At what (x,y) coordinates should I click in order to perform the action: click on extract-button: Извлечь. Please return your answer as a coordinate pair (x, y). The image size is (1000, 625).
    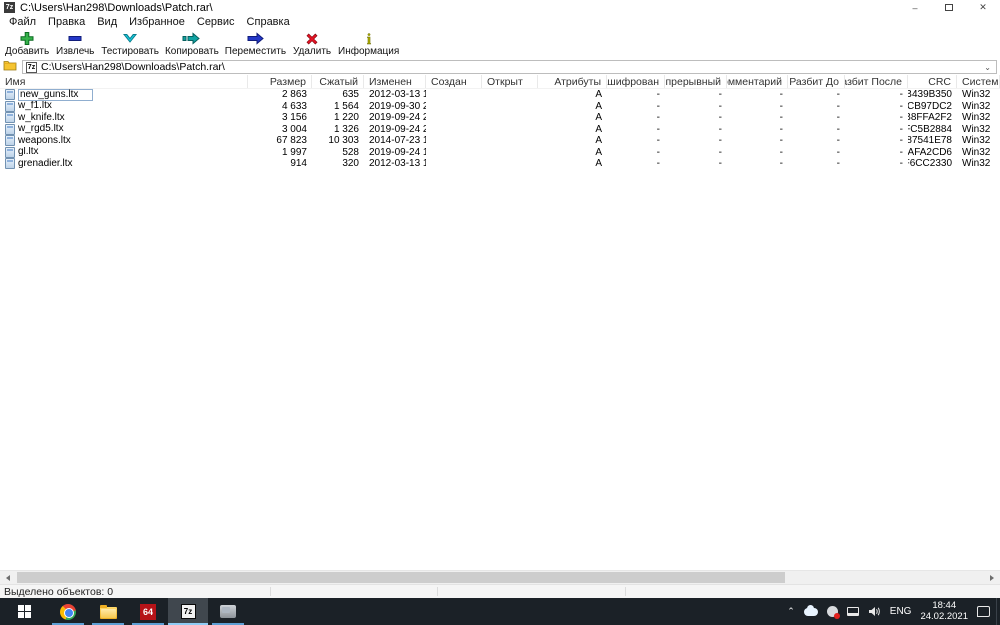
    Looking at the image, I should click on (75, 44).